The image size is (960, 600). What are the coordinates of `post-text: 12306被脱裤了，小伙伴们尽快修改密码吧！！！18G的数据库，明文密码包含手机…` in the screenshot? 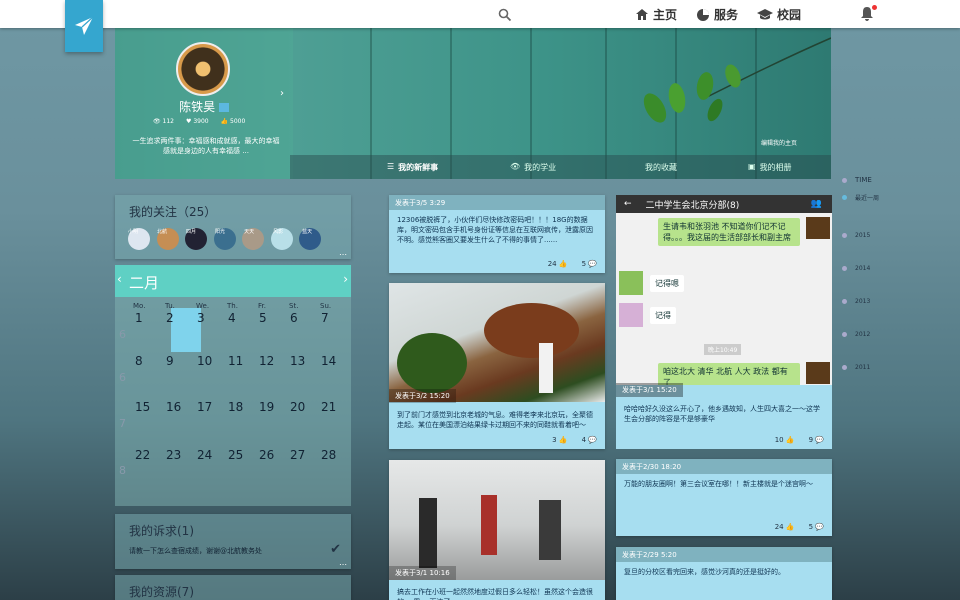 It's located at (495, 230).